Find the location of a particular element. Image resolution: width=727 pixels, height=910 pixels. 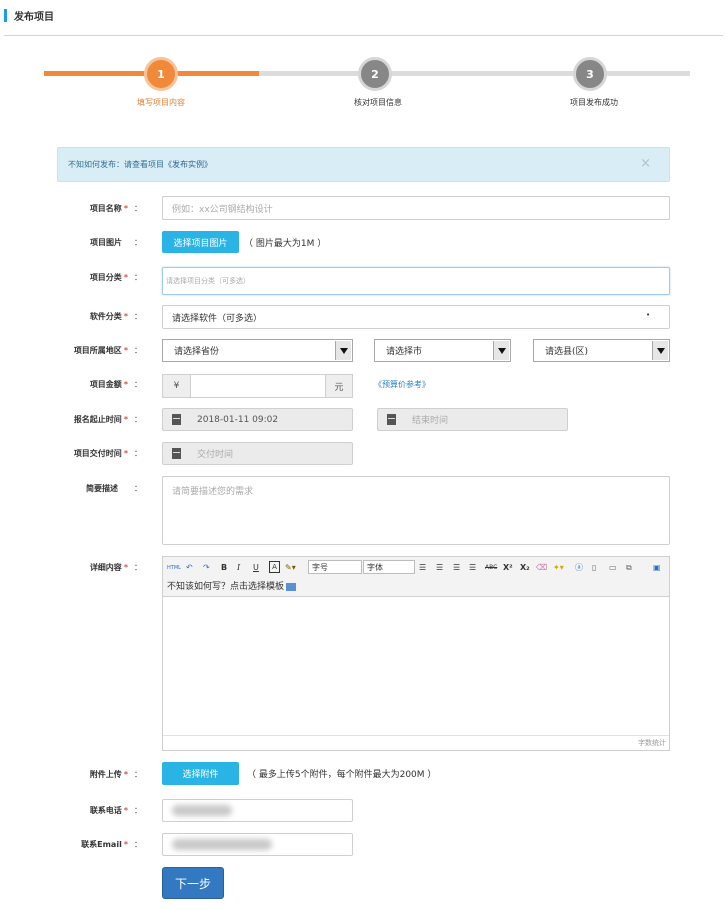

link-icon: ⧉ is located at coordinates (629, 567).